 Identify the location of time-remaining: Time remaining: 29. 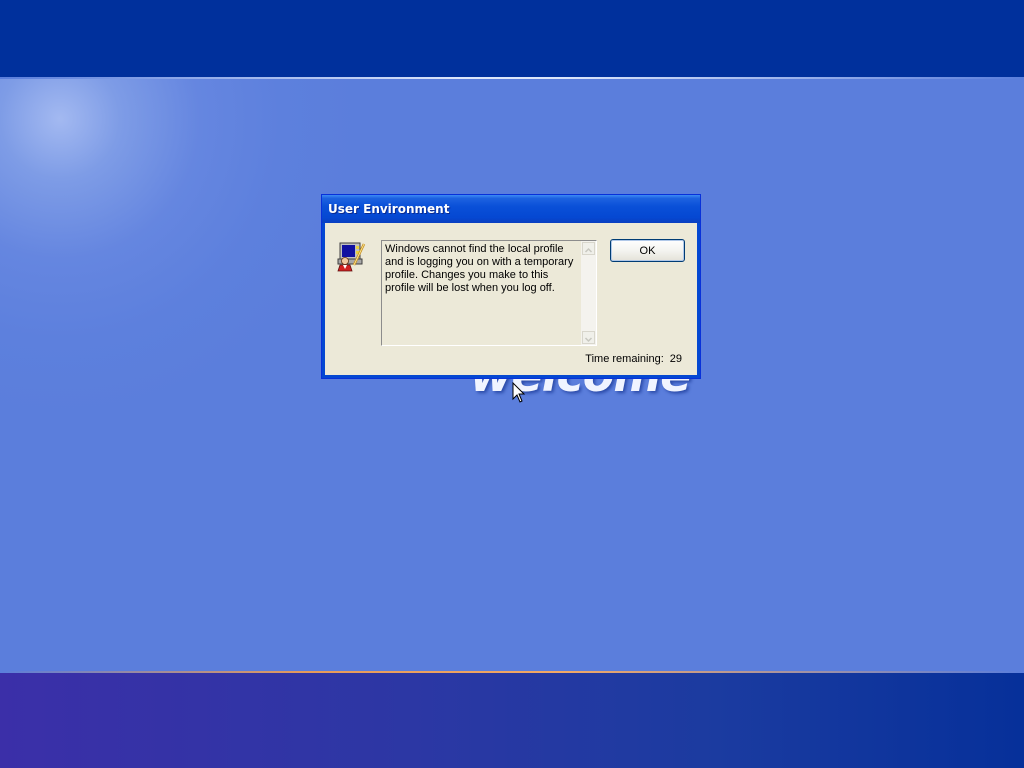
(633, 359).